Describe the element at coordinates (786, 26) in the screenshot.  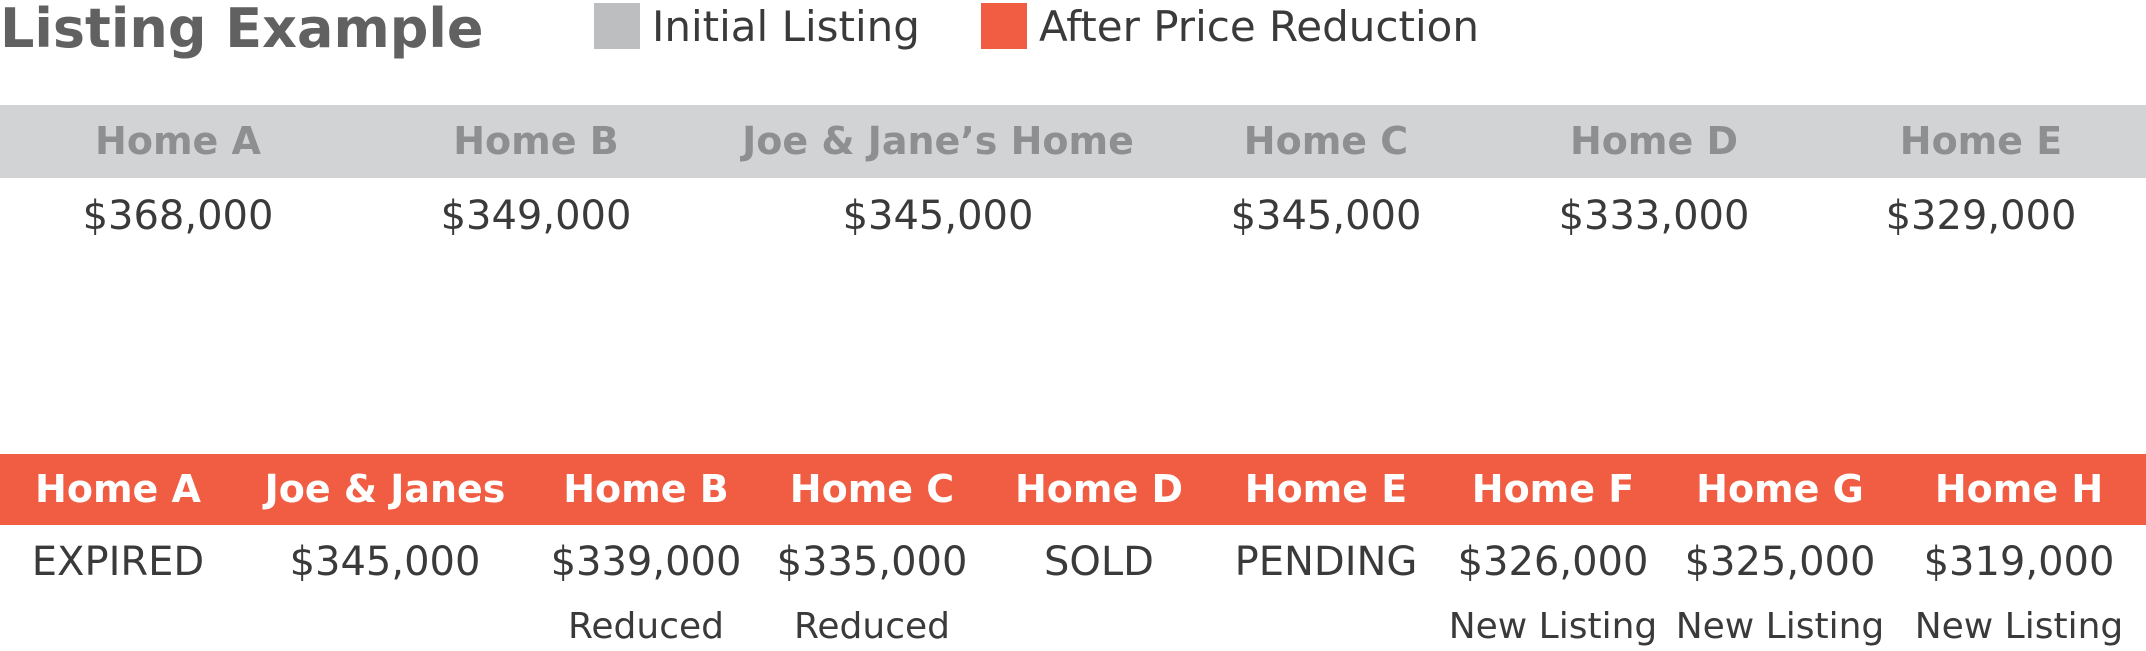
I see `legend-label-initial: Initial Listing` at that location.